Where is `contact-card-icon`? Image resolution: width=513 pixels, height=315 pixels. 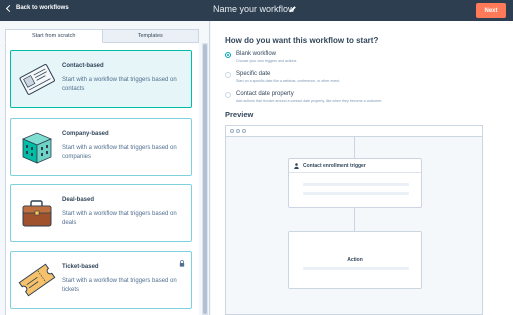
contact-card-icon is located at coordinates (37, 79).